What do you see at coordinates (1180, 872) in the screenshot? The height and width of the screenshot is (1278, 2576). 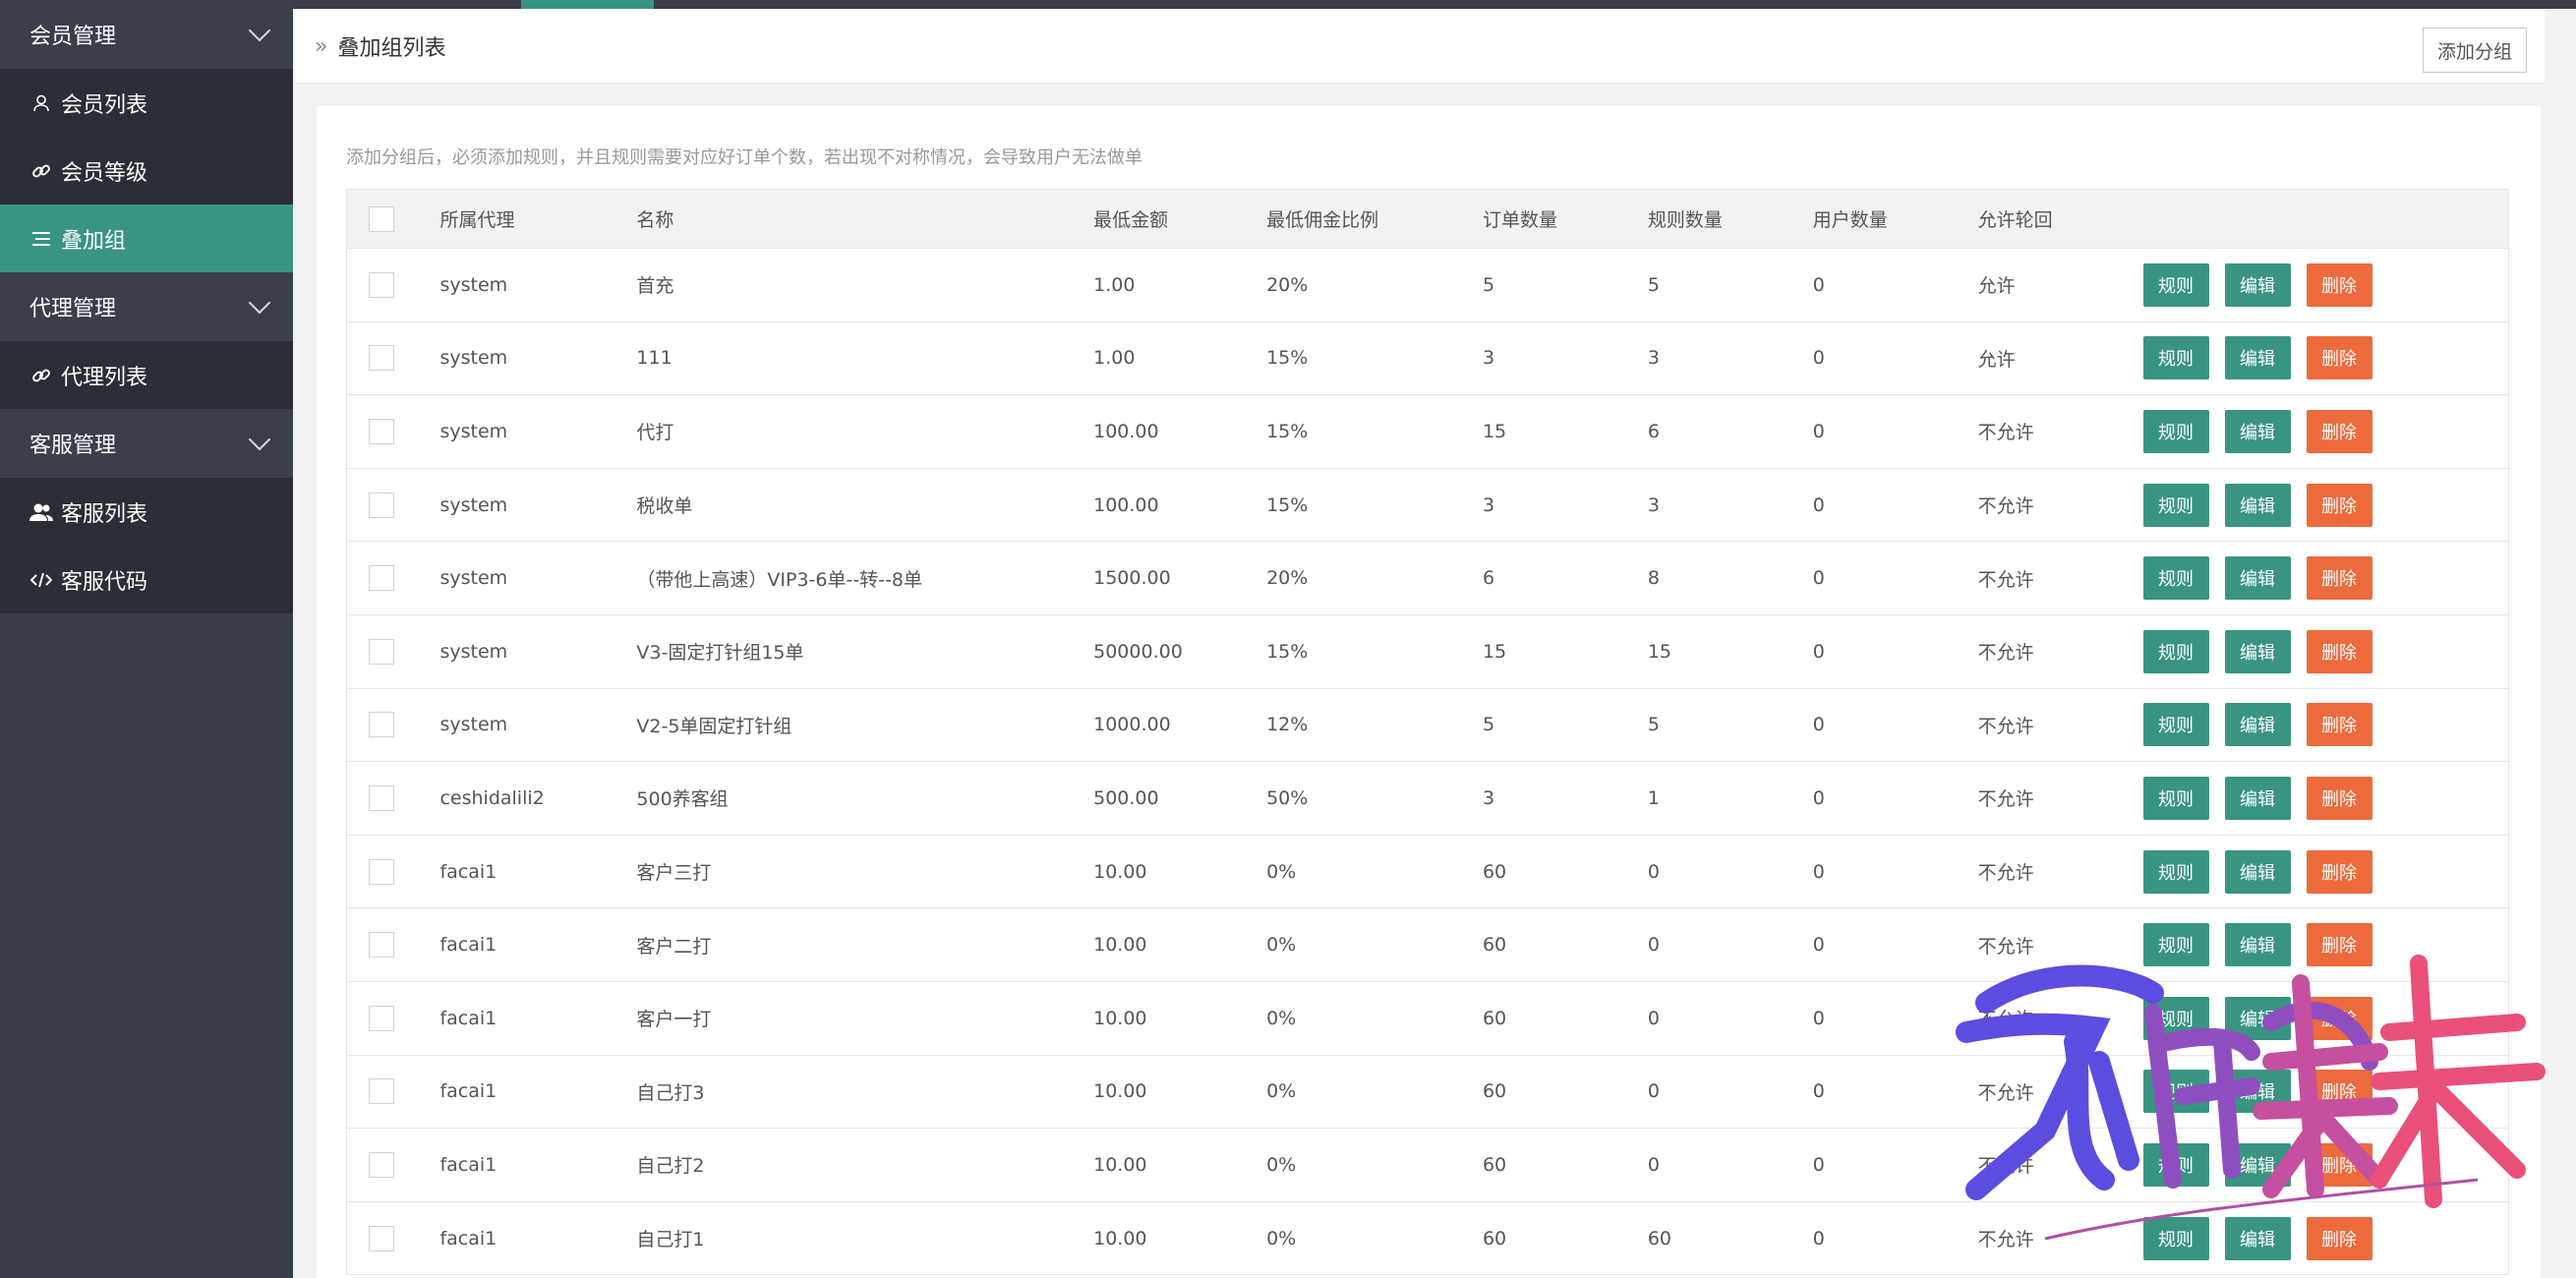 I see `table-cell: 10.00` at bounding box center [1180, 872].